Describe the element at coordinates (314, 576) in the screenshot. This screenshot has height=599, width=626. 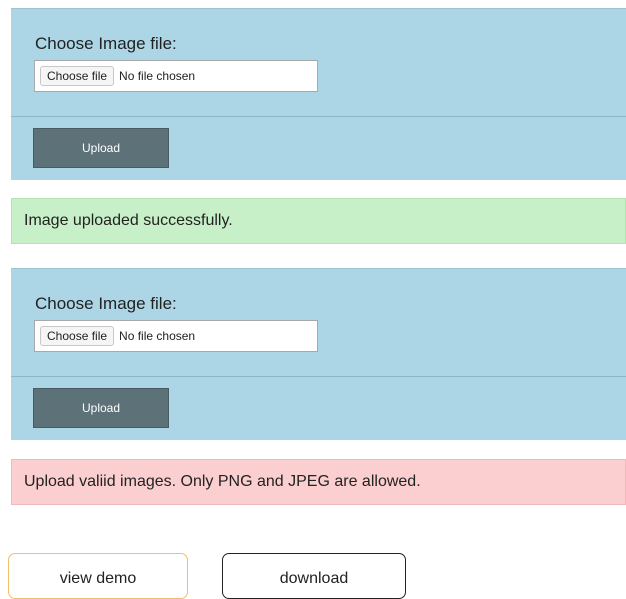
I see `download-button: download` at that location.